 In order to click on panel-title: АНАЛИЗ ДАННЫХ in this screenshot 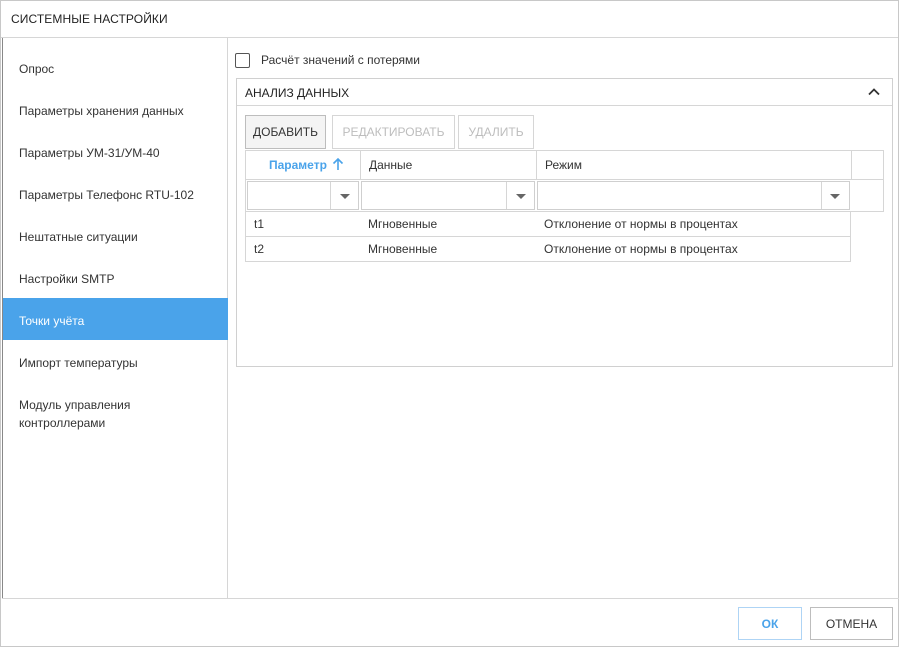, I will do `click(297, 93)`.